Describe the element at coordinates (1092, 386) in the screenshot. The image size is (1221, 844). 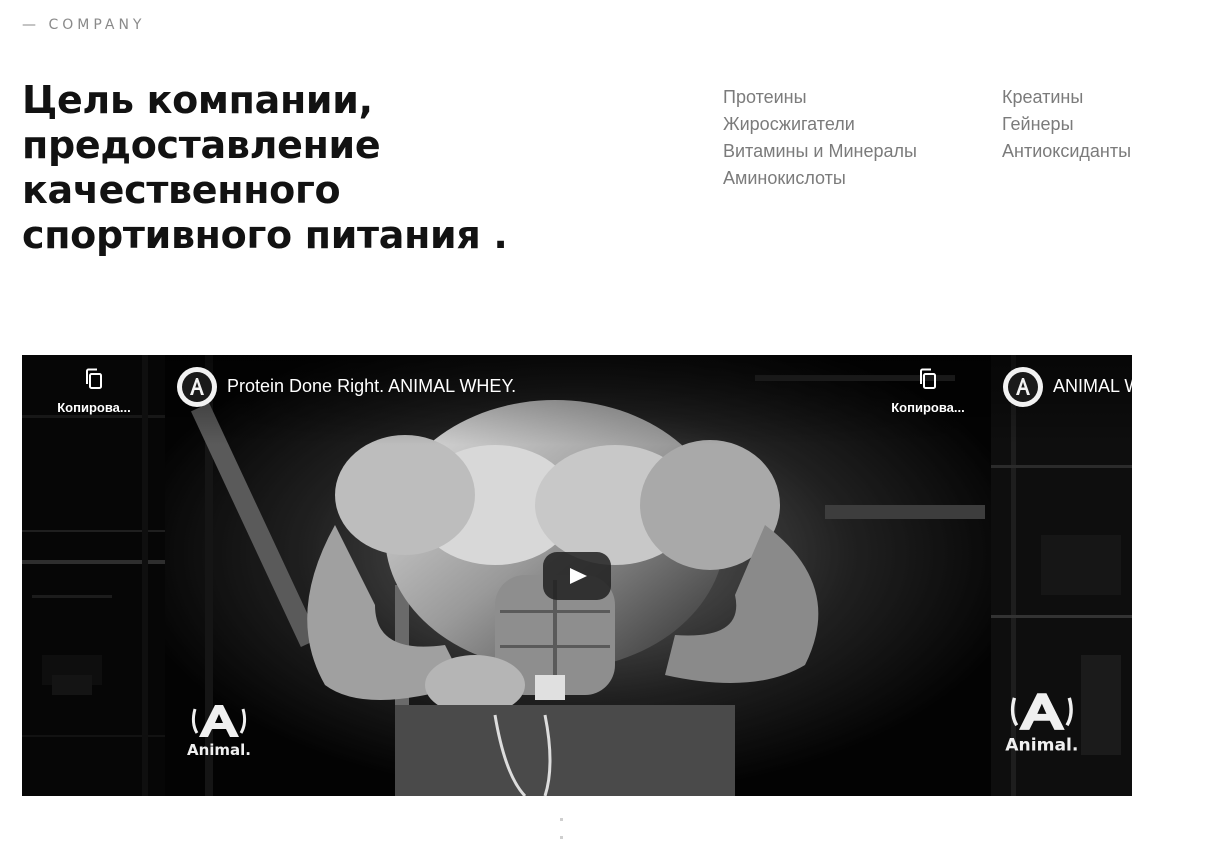
I see `video-title: ANIMAL W` at that location.